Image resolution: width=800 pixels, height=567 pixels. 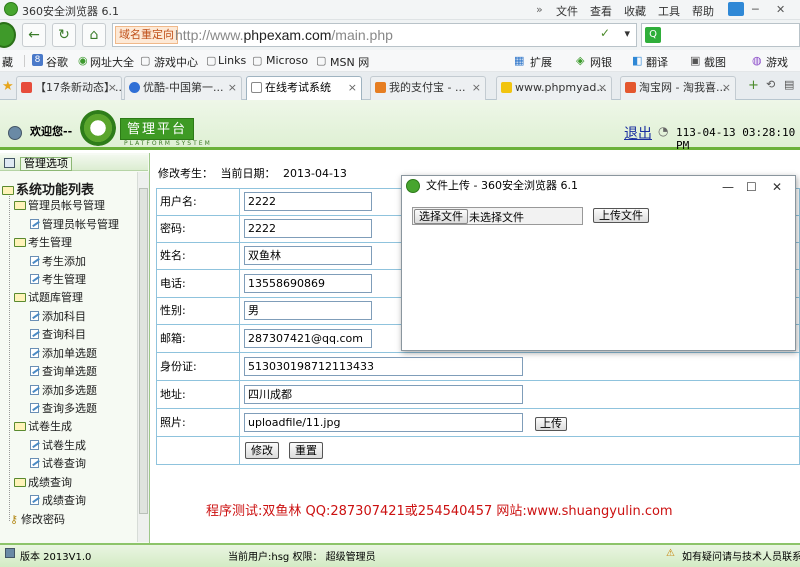 I want to click on dropdown-chevron-icon: ▾, so click(x=627, y=33).